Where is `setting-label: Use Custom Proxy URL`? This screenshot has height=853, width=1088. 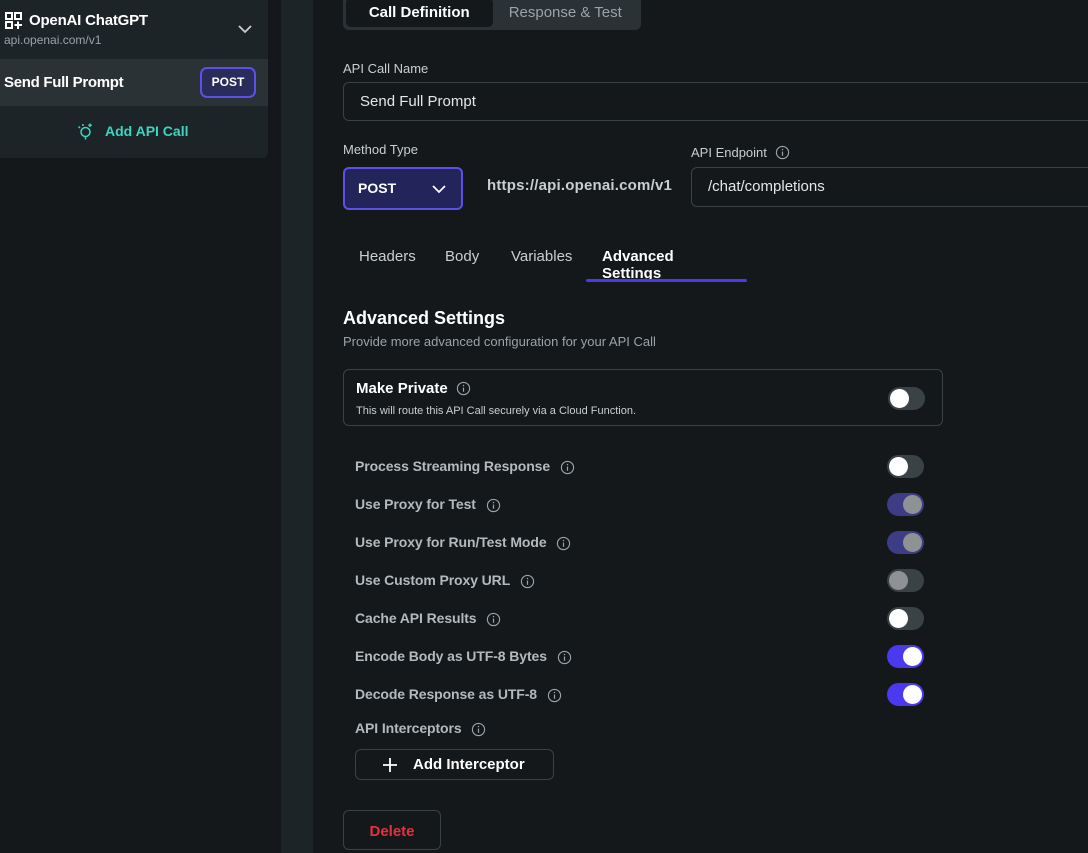
setting-label: Use Custom Proxy URL is located at coordinates (445, 580).